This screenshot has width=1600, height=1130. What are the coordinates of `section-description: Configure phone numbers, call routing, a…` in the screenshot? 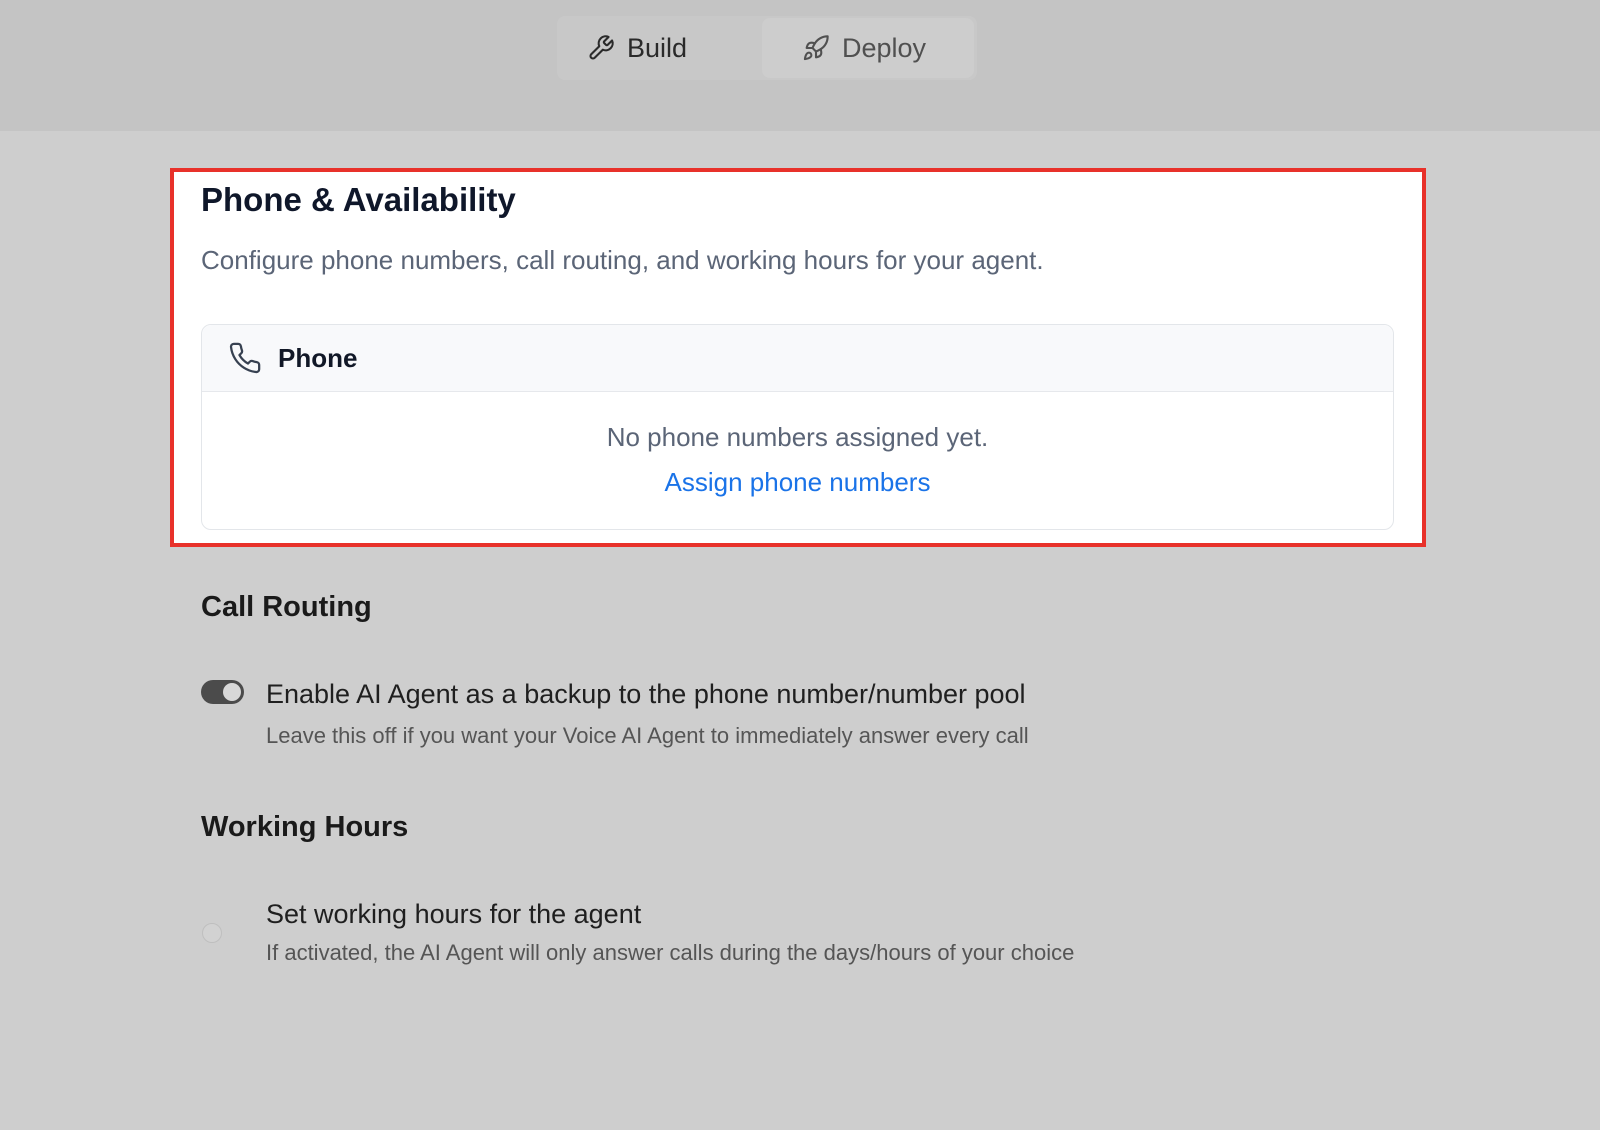 It's located at (622, 260).